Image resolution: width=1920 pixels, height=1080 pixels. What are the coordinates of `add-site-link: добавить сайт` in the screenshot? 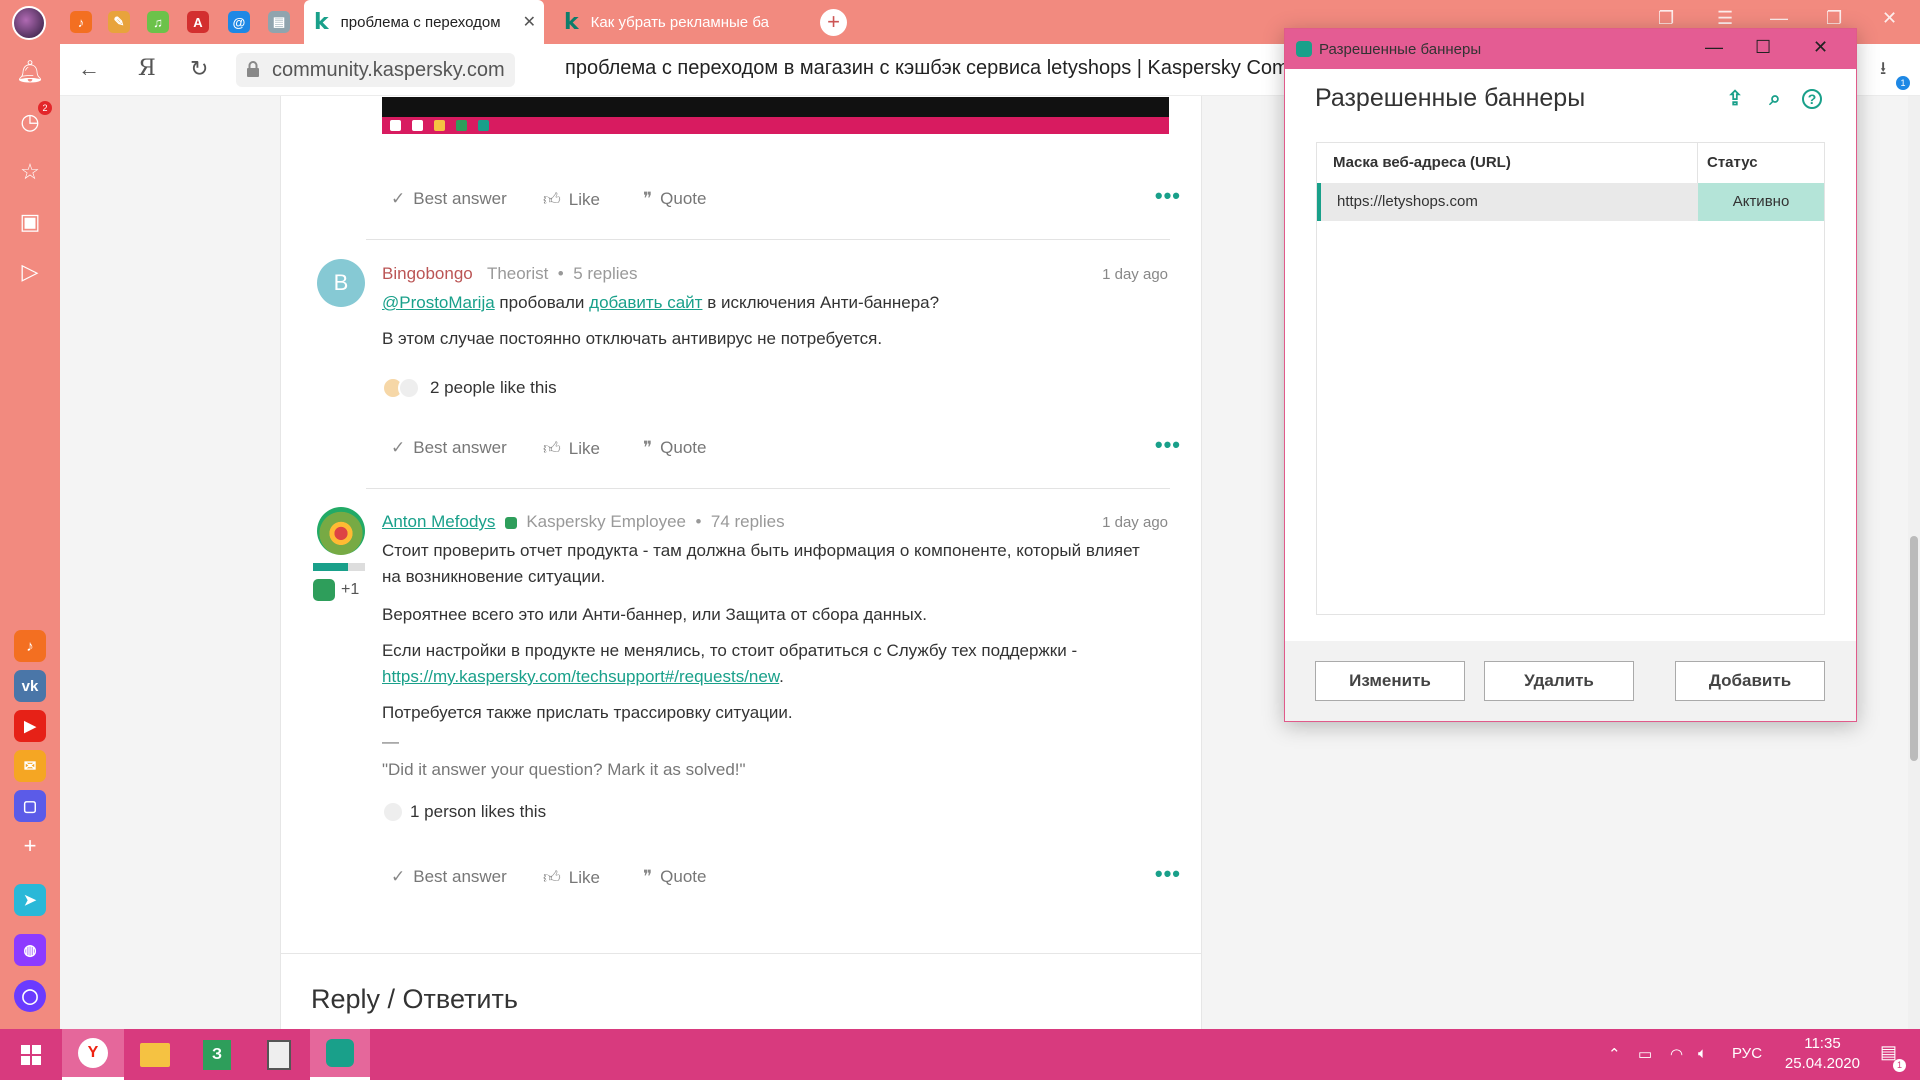 It's located at (645, 302).